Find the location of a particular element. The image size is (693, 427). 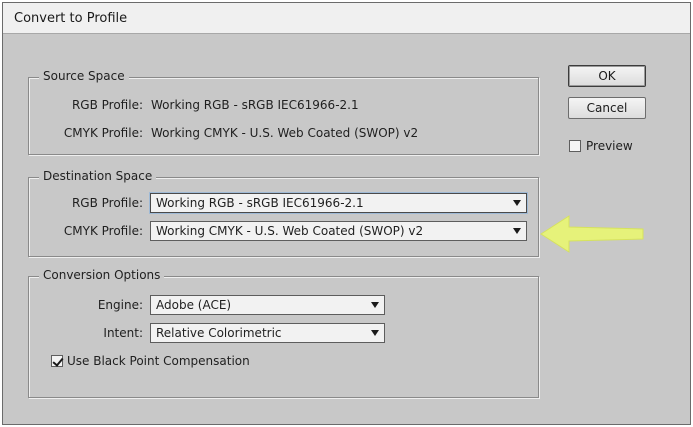

black-point-label: Use Black Point Compensation is located at coordinates (158, 361).